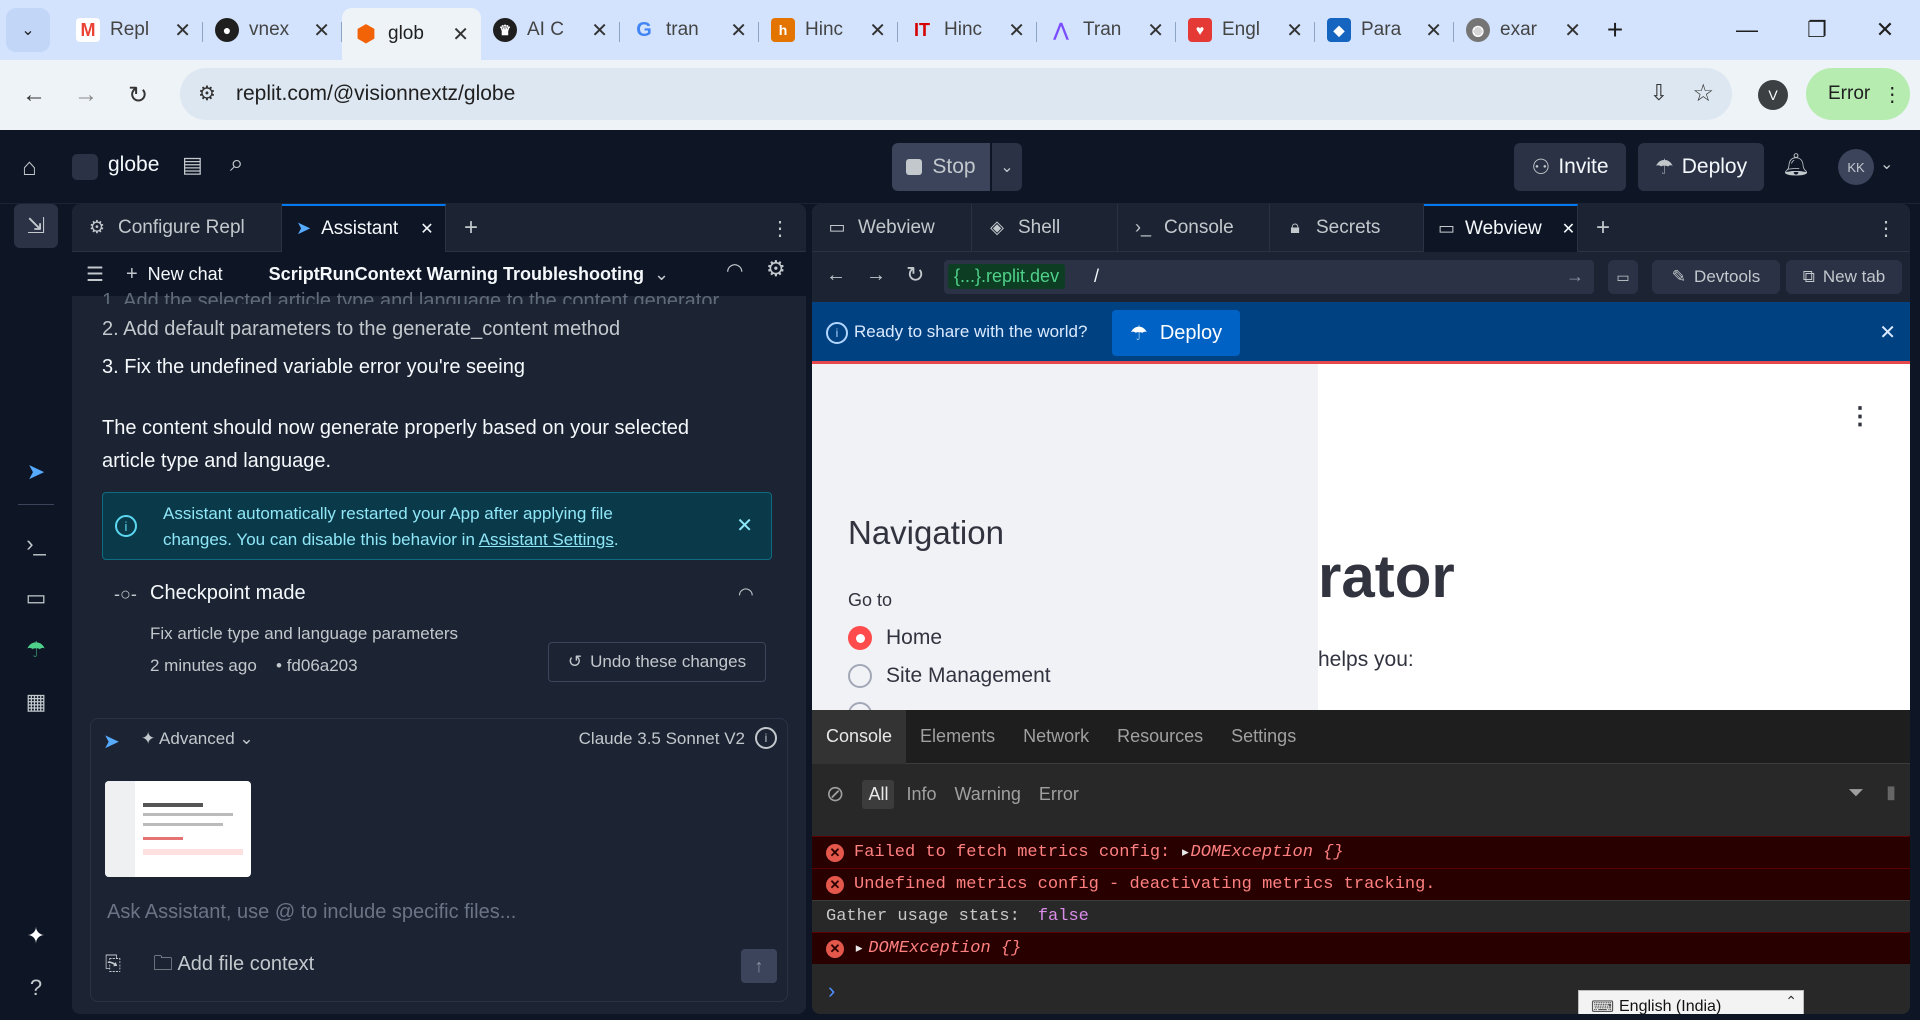 Image resolution: width=1920 pixels, height=1020 pixels. What do you see at coordinates (1007, 167) in the screenshot?
I see `run-options-chevron-icon: ⌄` at bounding box center [1007, 167].